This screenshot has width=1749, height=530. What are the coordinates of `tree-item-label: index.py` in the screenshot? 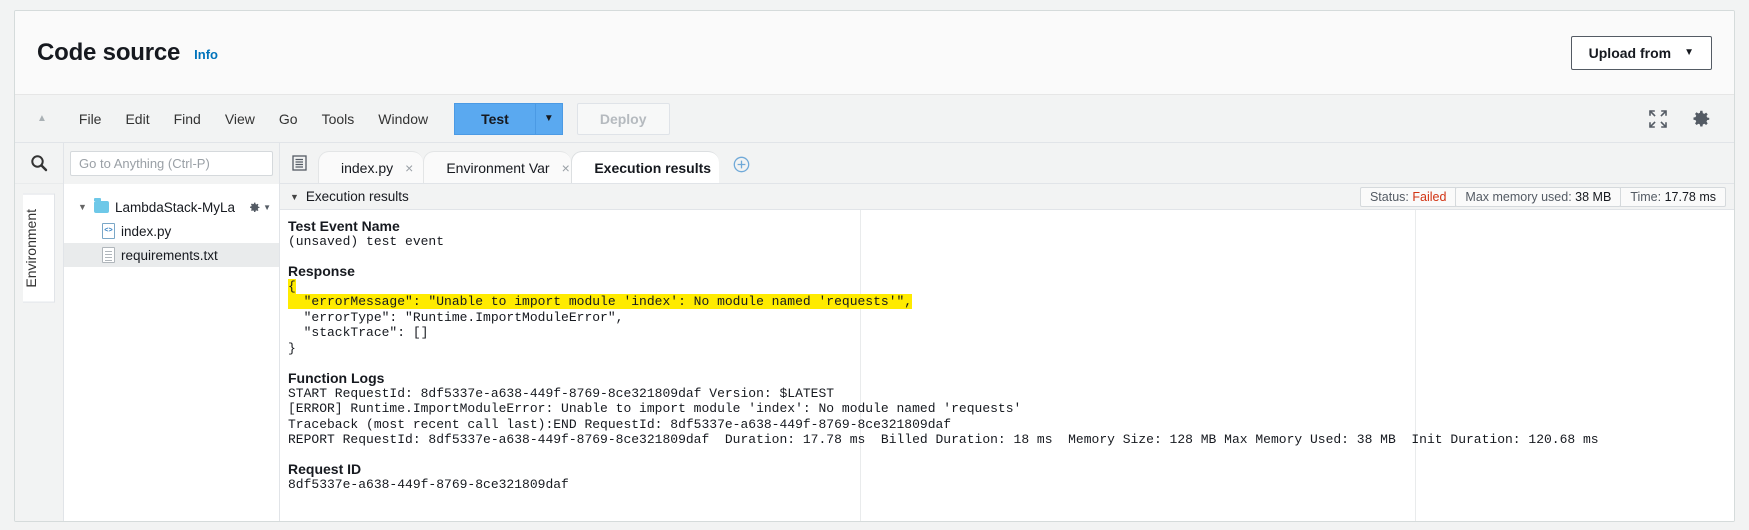 It's located at (146, 231).